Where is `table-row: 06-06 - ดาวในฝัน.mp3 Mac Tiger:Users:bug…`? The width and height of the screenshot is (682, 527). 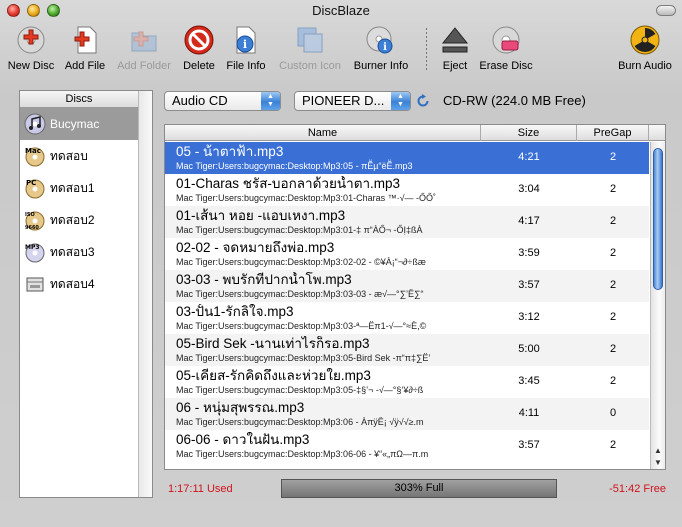 table-row: 06-06 - ดาวในฝัน.mp3 Mac Tiger:Users:bug… is located at coordinates (407, 446).